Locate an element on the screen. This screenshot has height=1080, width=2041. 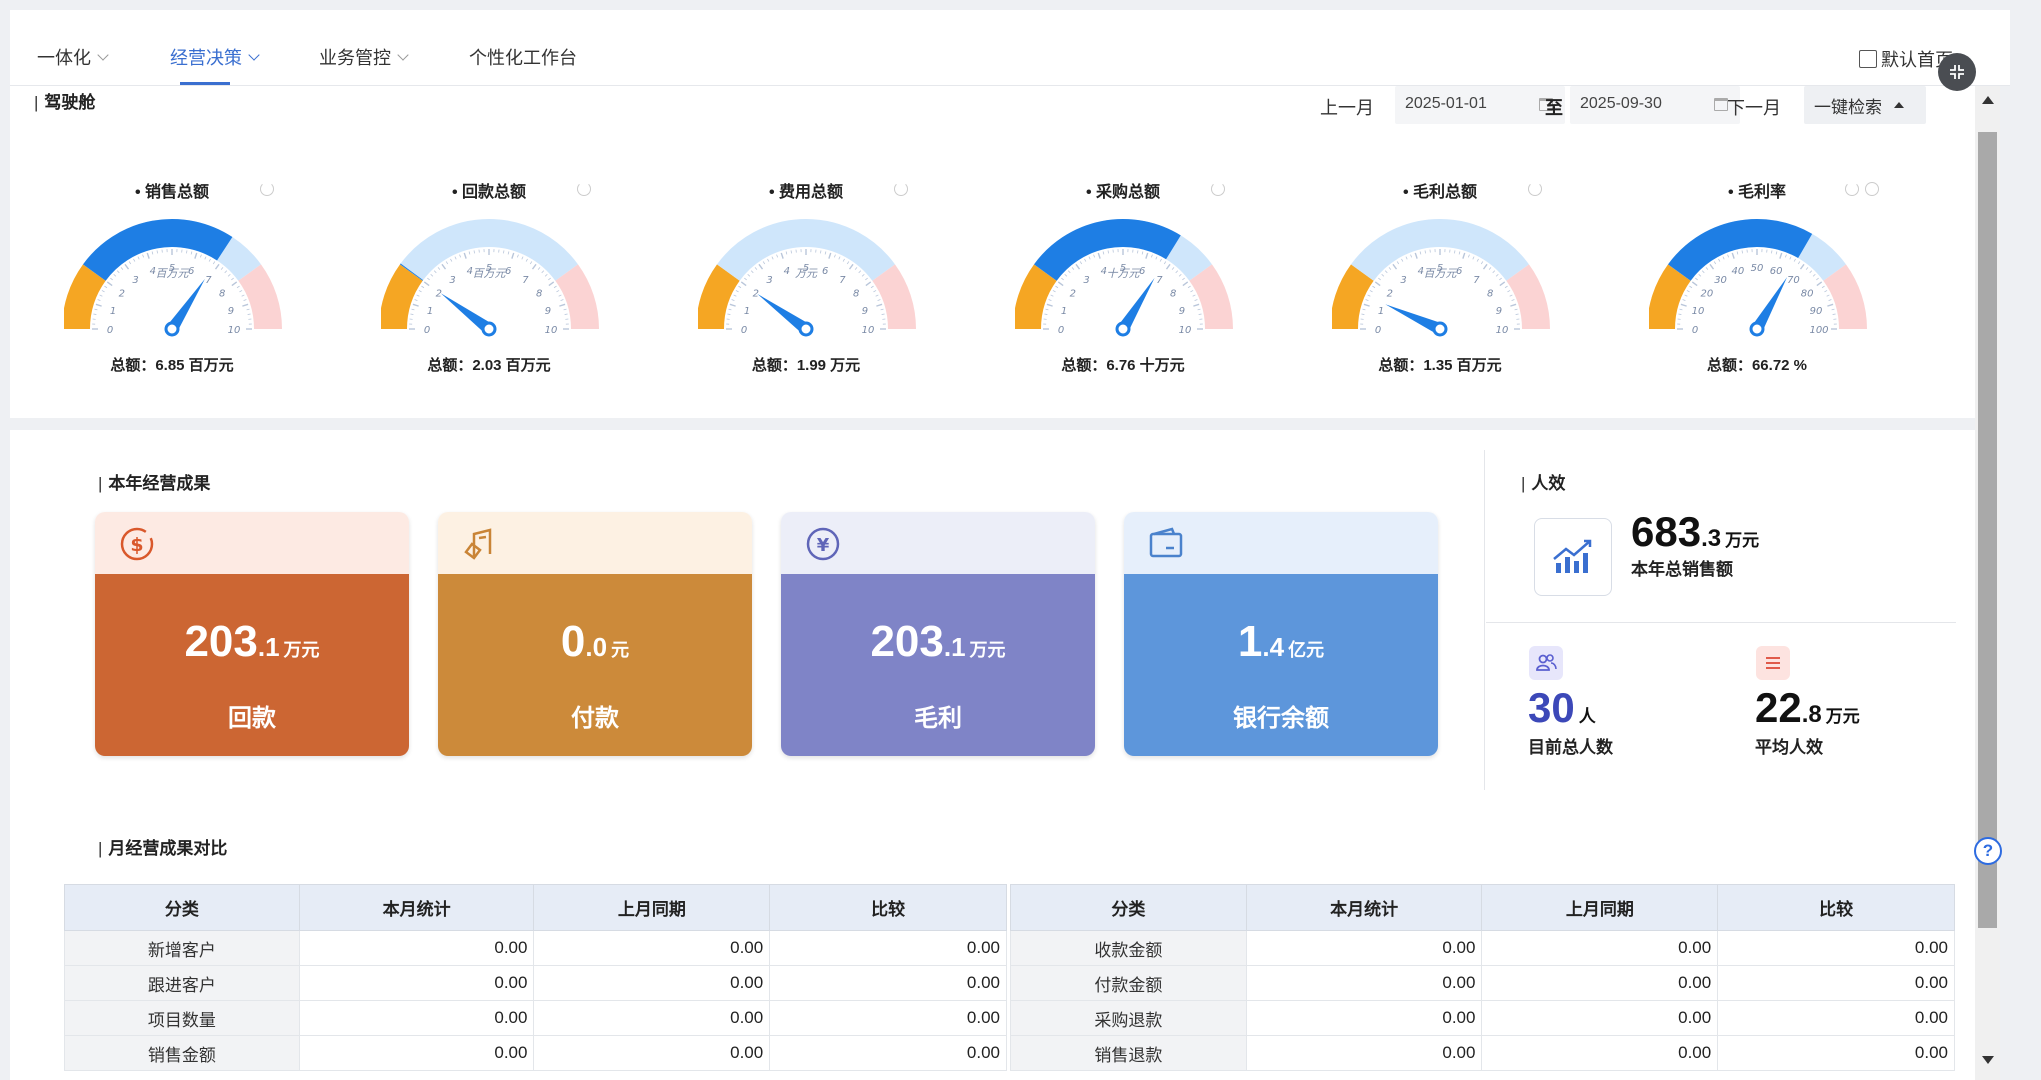
gauge-tick-label: 3 is located at coordinates (135, 280).